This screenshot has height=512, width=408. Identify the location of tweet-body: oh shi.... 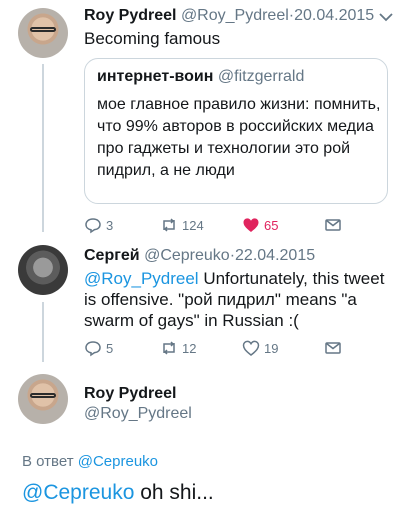
(174, 492).